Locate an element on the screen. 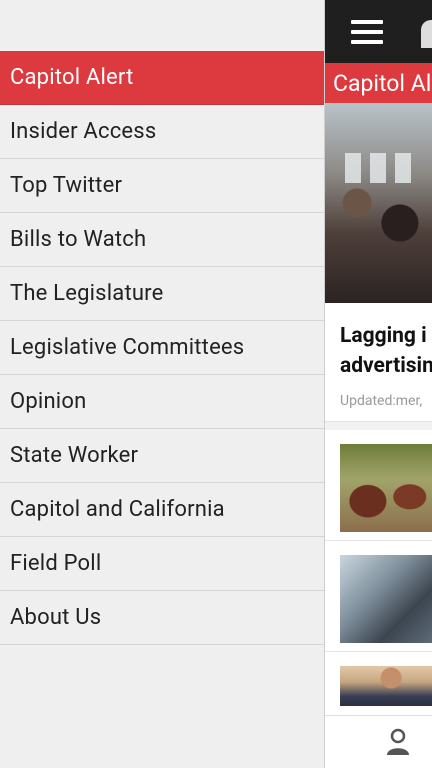 The image size is (432, 768). drawer-item-label: State Worker is located at coordinates (74, 455).